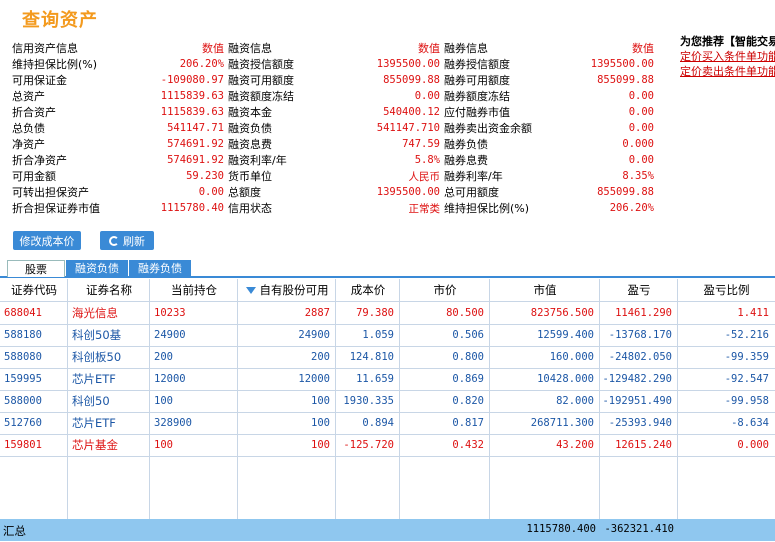 This screenshot has width=775, height=542. What do you see at coordinates (571, 357) in the screenshot?
I see `cell-mv: 160.000` at bounding box center [571, 357].